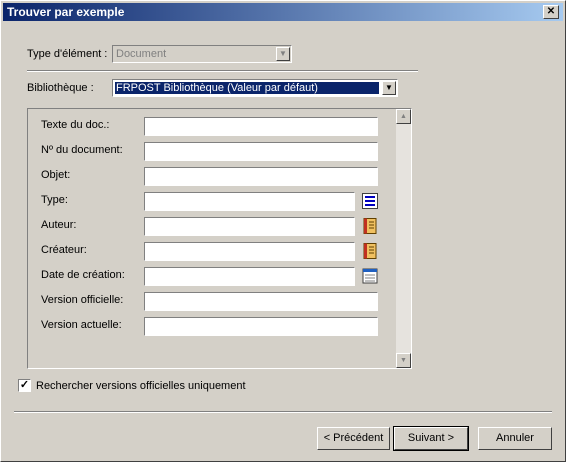  What do you see at coordinates (370, 276) in the screenshot?
I see `calendar-icon` at bounding box center [370, 276].